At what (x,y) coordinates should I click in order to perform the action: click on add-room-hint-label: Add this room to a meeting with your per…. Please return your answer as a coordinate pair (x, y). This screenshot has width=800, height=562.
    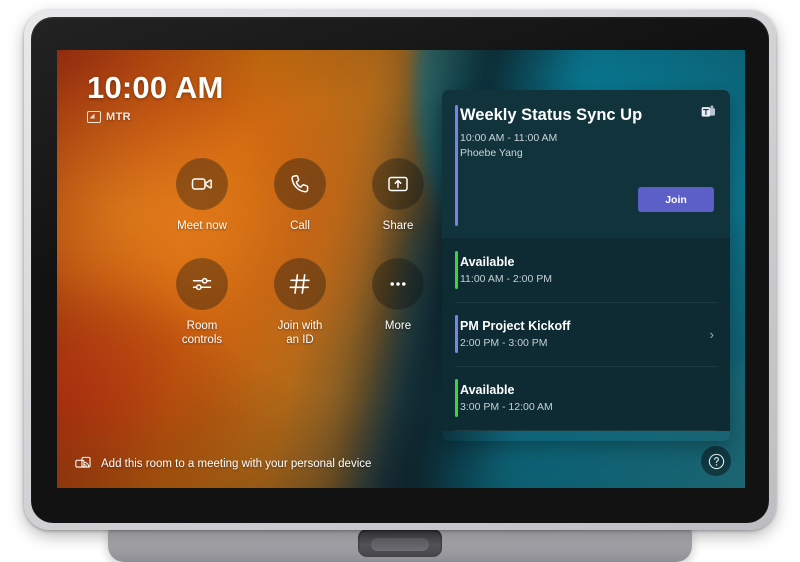
    Looking at the image, I should click on (236, 464).